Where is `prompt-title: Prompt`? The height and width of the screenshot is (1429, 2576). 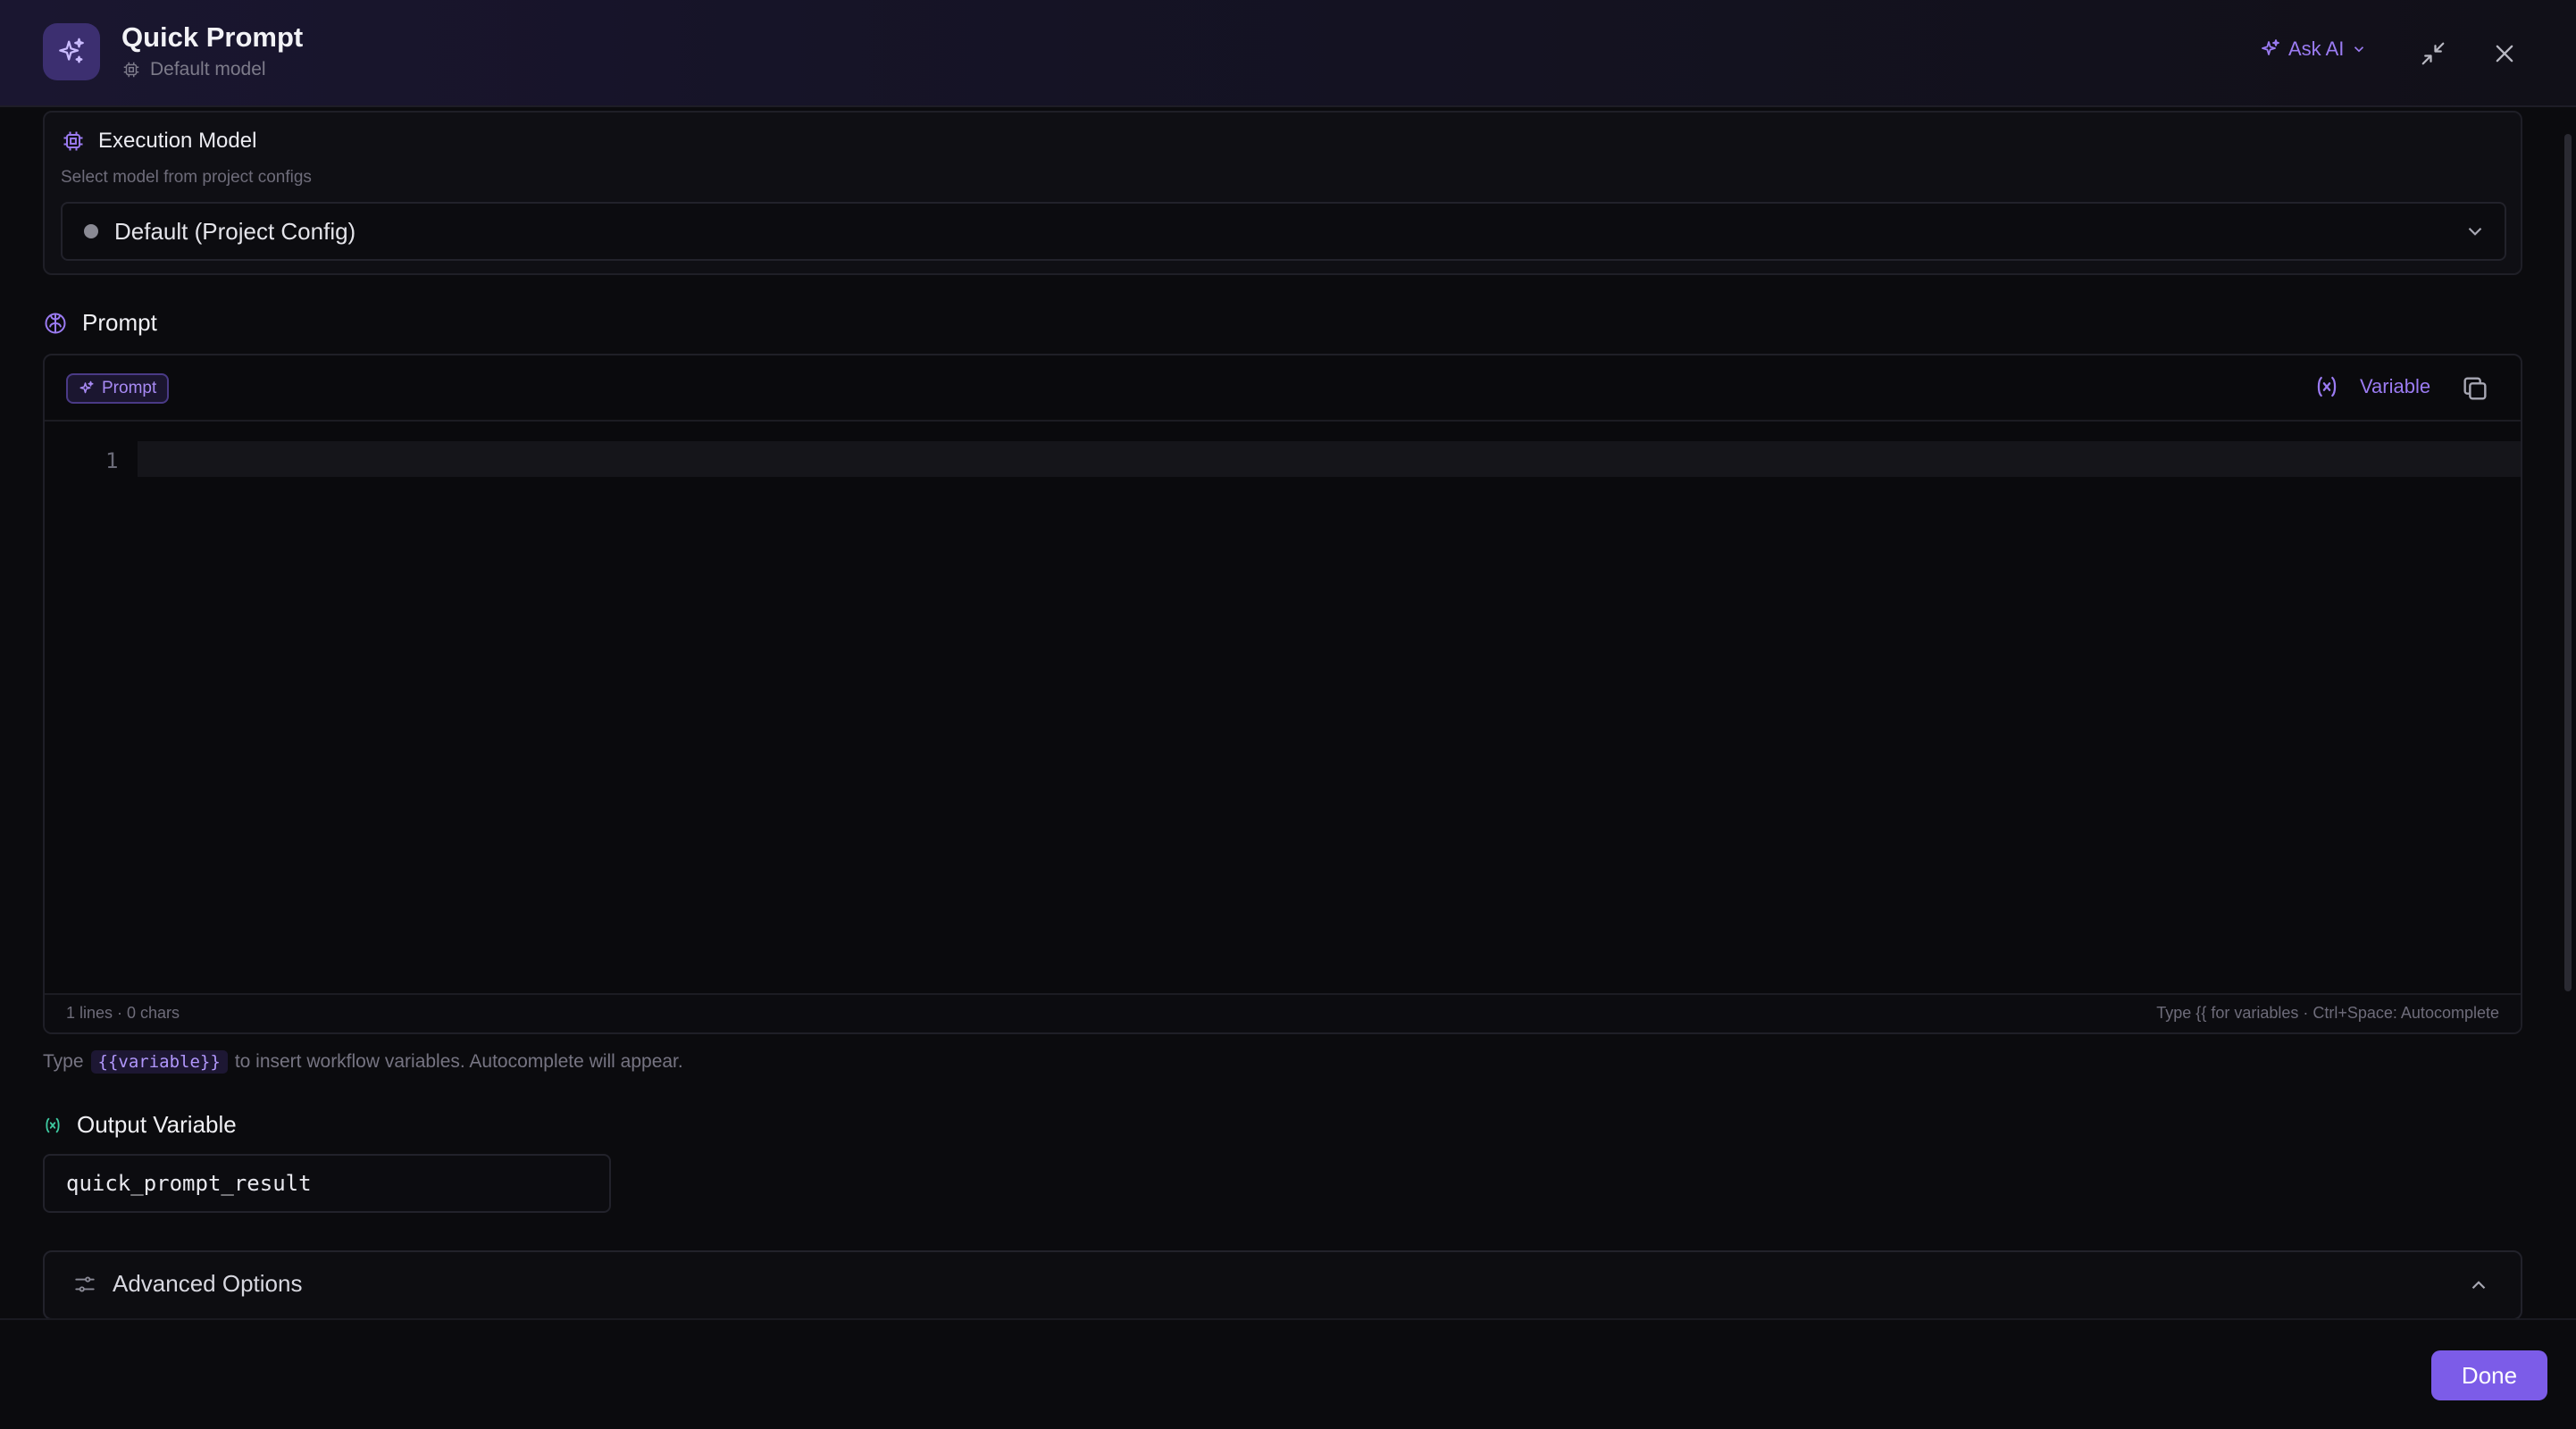 prompt-title: Prompt is located at coordinates (120, 322).